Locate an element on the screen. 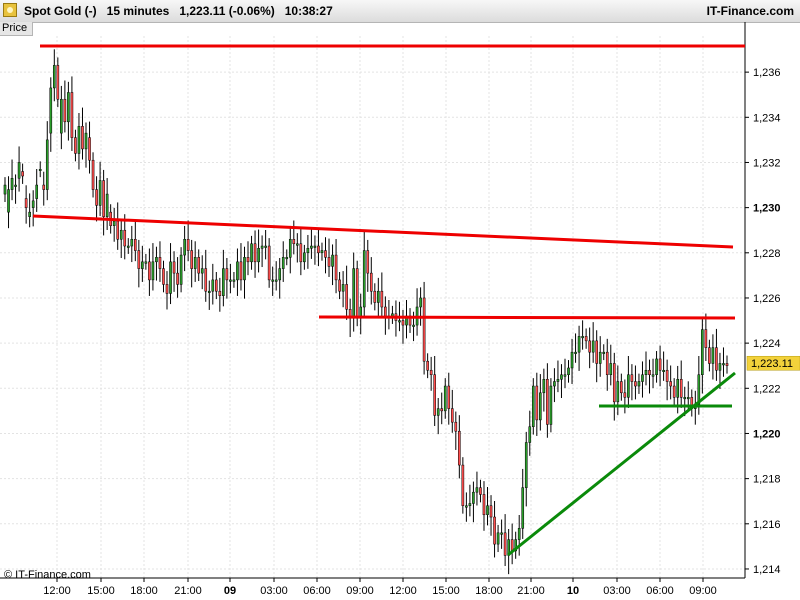 Image resolution: width=800 pixels, height=600 pixels. y-tick-label: 1,220 is located at coordinates (767, 434).